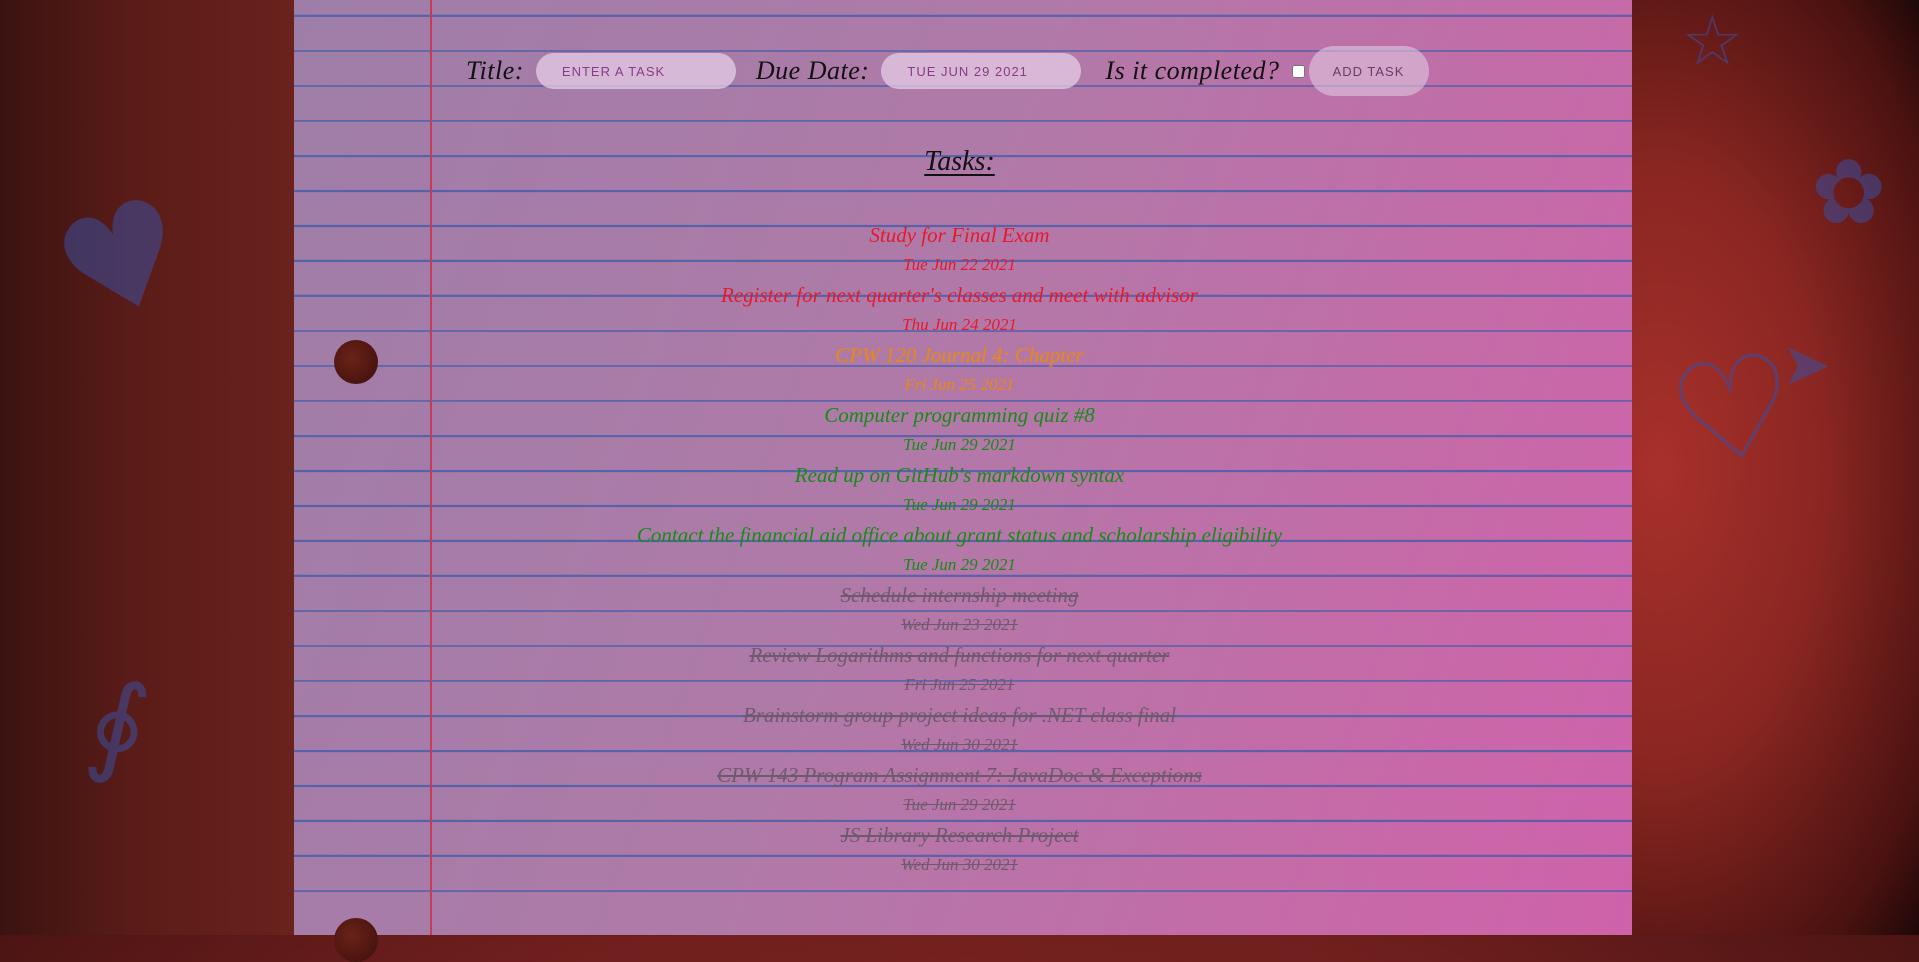 This screenshot has width=1919, height=962. I want to click on task-item: Study for Final Exam Tue Jun 22 2021, so click(959, 250).